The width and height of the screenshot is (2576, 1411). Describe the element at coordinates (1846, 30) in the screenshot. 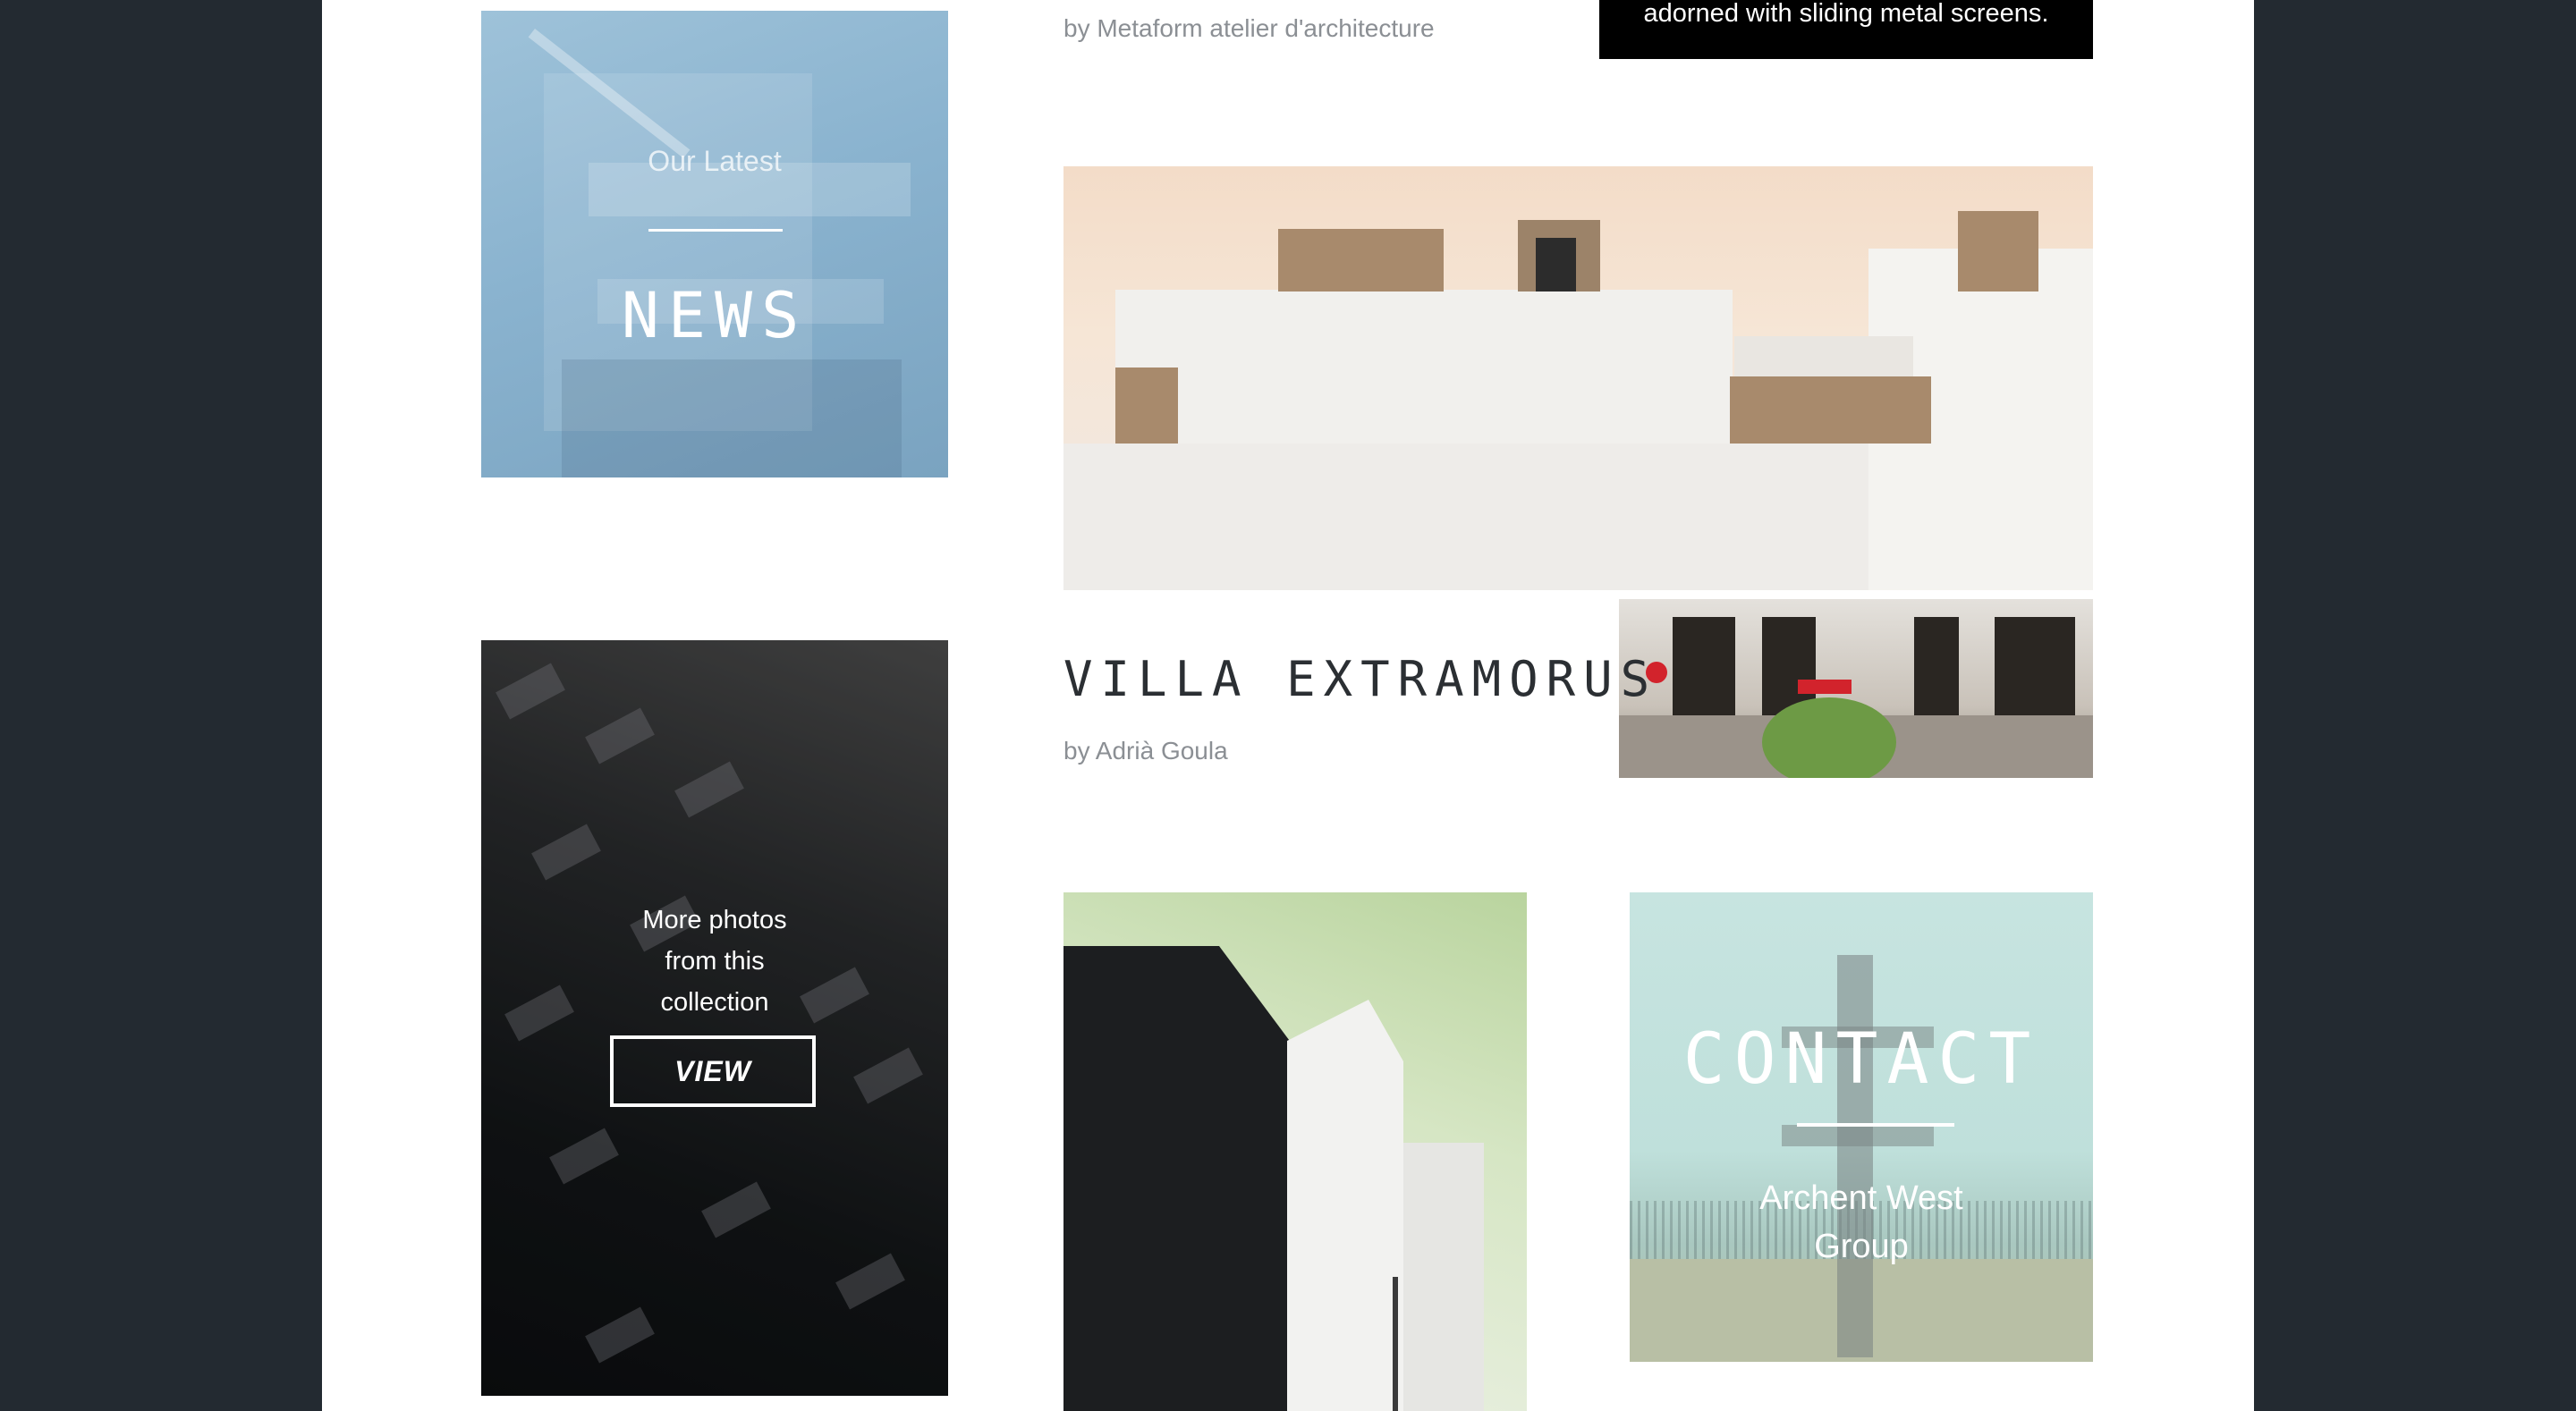

I see `project-description-box: adorned with sliding metal screens.` at that location.